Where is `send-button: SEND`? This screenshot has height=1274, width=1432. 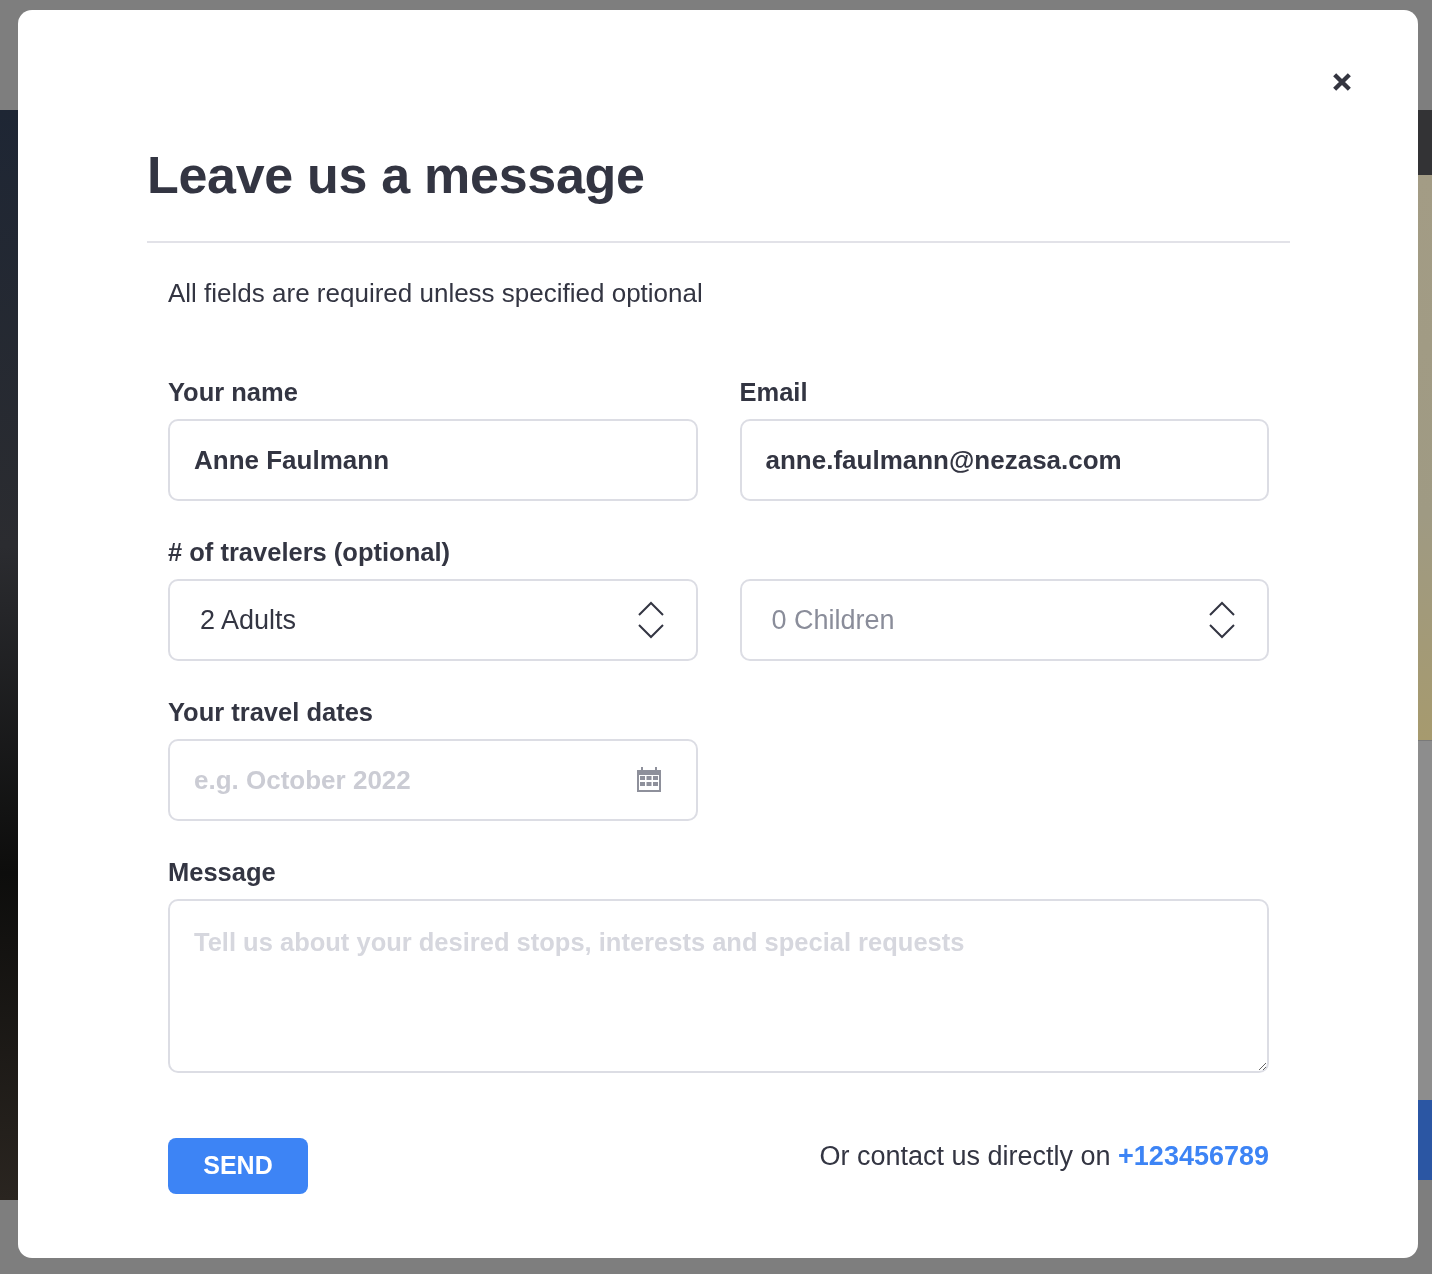 send-button: SEND is located at coordinates (238, 1166).